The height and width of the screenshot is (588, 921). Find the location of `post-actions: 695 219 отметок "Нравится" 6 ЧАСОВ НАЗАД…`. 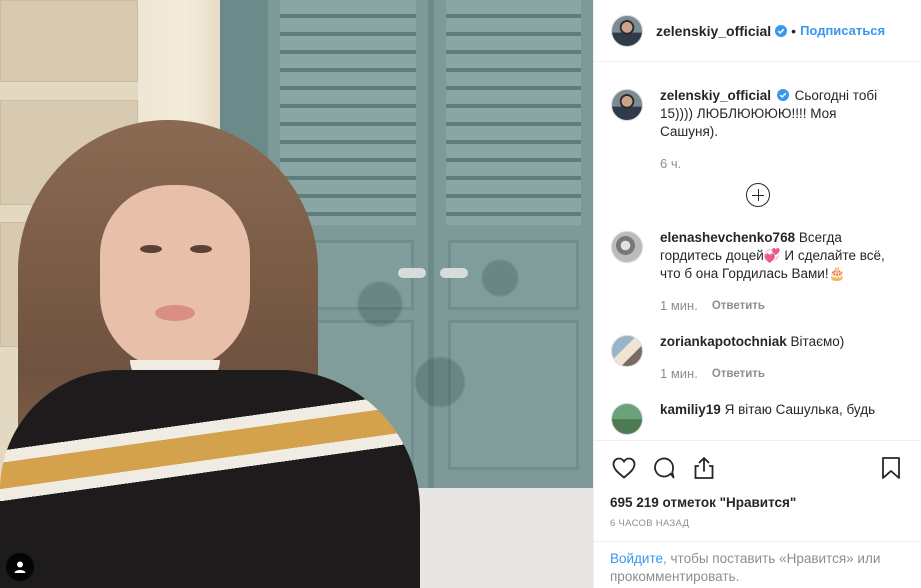

post-actions: 695 219 отметок "Нравится" 6 ЧАСОВ НАЗАД… is located at coordinates (757, 514).